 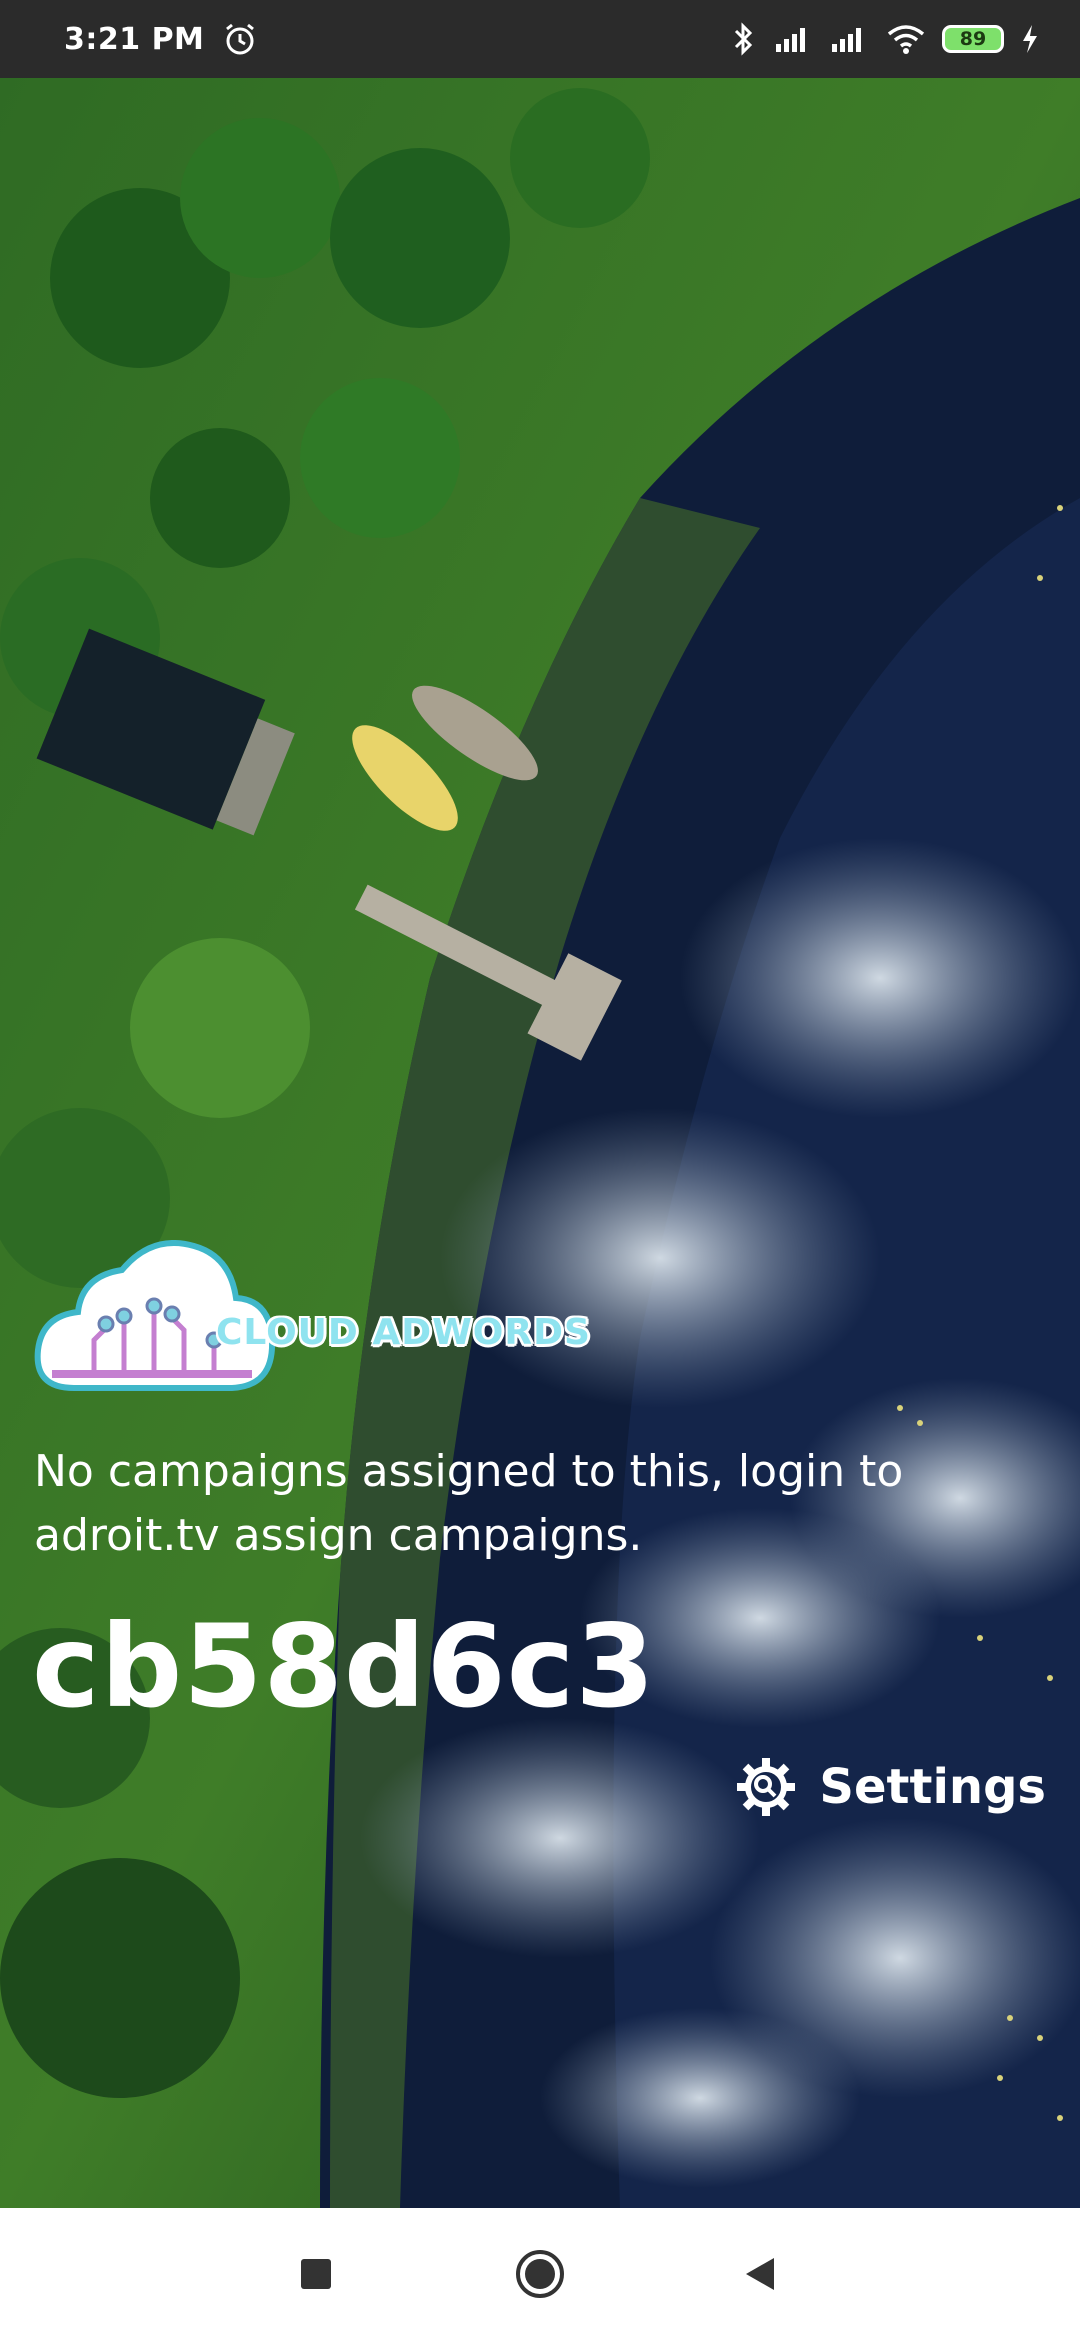 What do you see at coordinates (906, 39) in the screenshot?
I see `wifi-icon` at bounding box center [906, 39].